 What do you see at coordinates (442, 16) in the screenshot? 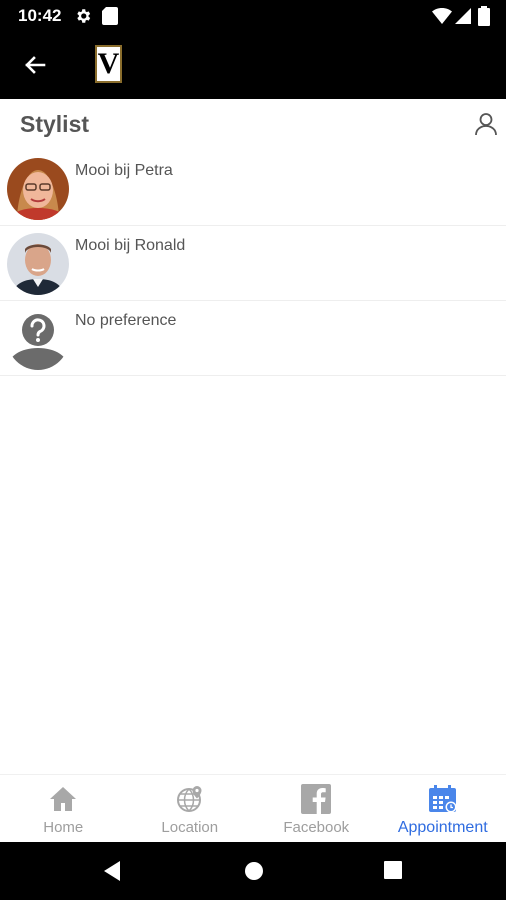
I see `wifi-icon` at bounding box center [442, 16].